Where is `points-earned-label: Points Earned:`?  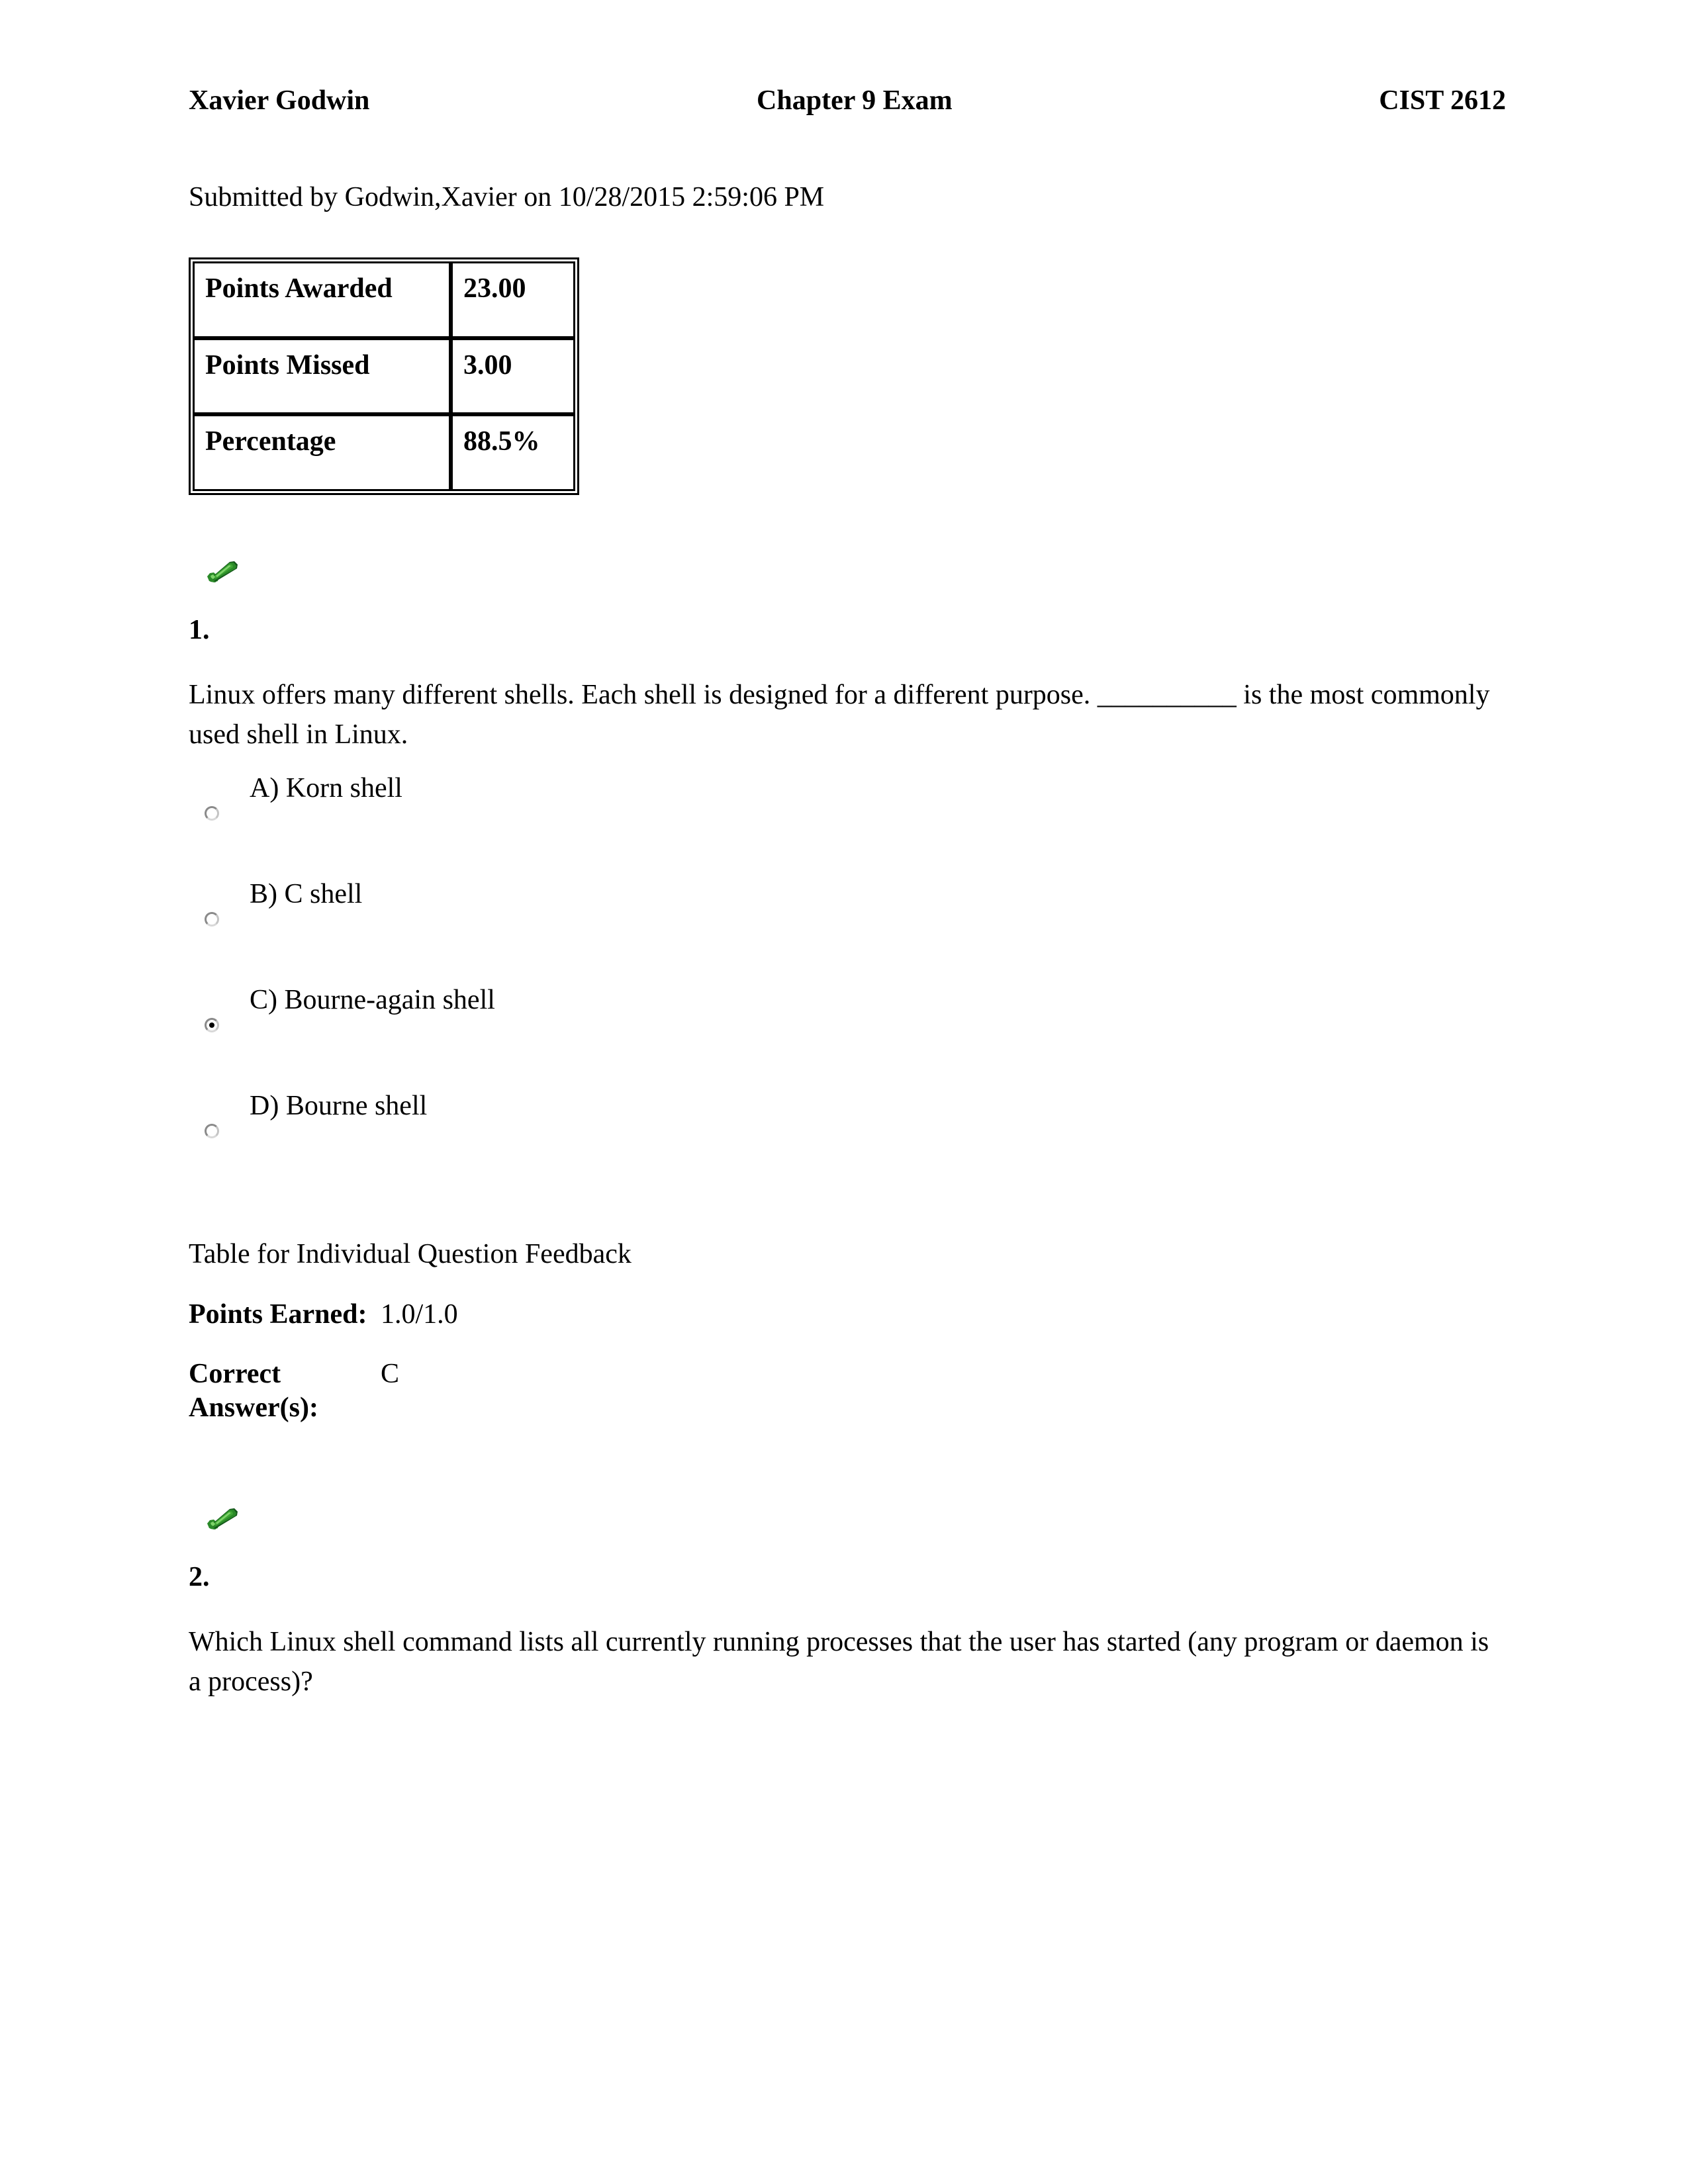 points-earned-label: Points Earned: is located at coordinates (278, 1314).